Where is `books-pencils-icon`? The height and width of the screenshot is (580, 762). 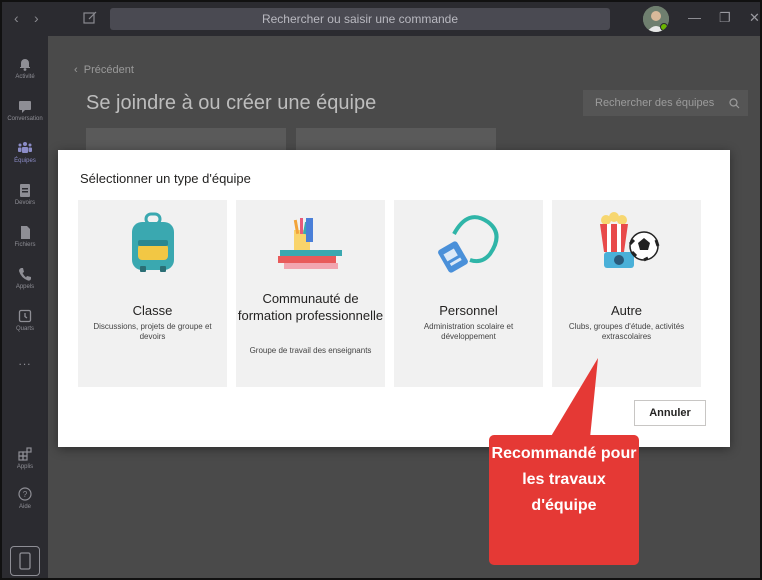
books-pencils-icon is located at coordinates (310, 243).